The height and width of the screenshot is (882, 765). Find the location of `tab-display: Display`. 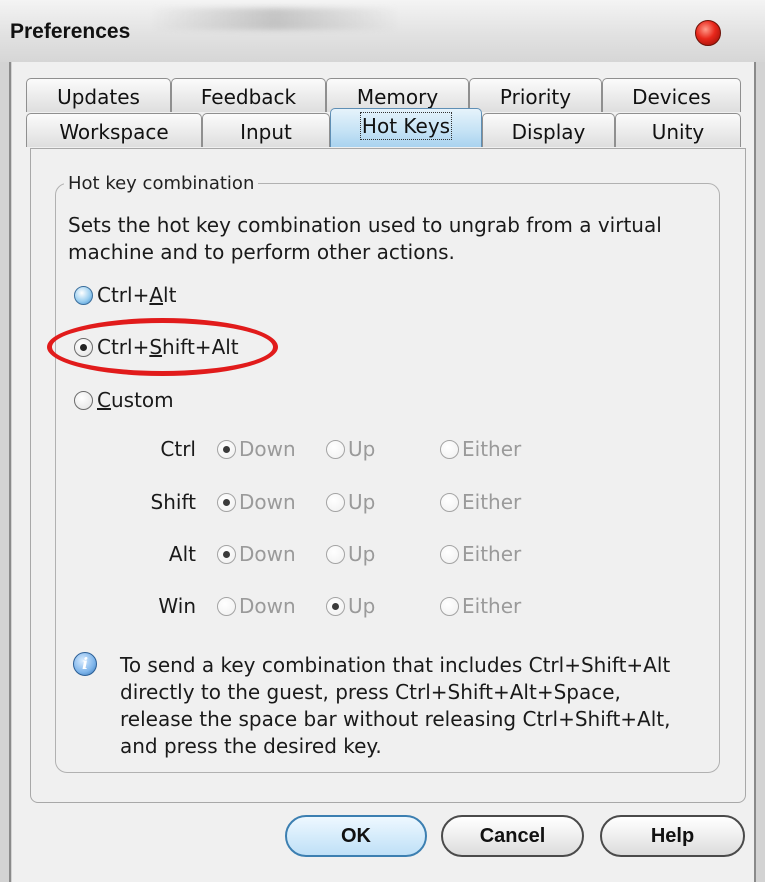

tab-display: Display is located at coordinates (548, 130).